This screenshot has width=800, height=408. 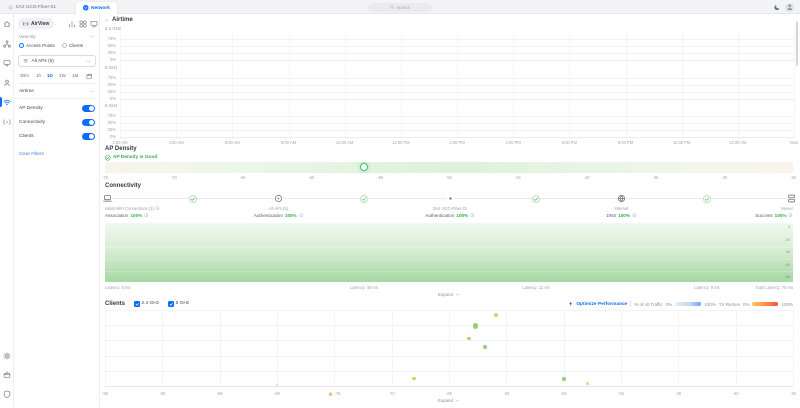 What do you see at coordinates (161, 304) in the screenshot?
I see `band-checkboxes: 2.4 GHz 5 GHz` at bounding box center [161, 304].